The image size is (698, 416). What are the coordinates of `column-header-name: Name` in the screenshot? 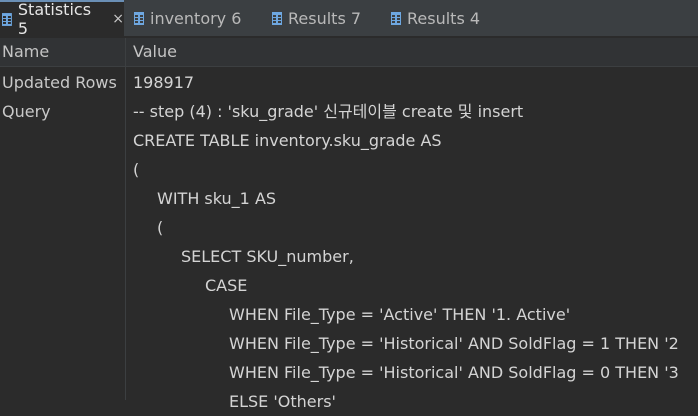 It's located at (25, 52).